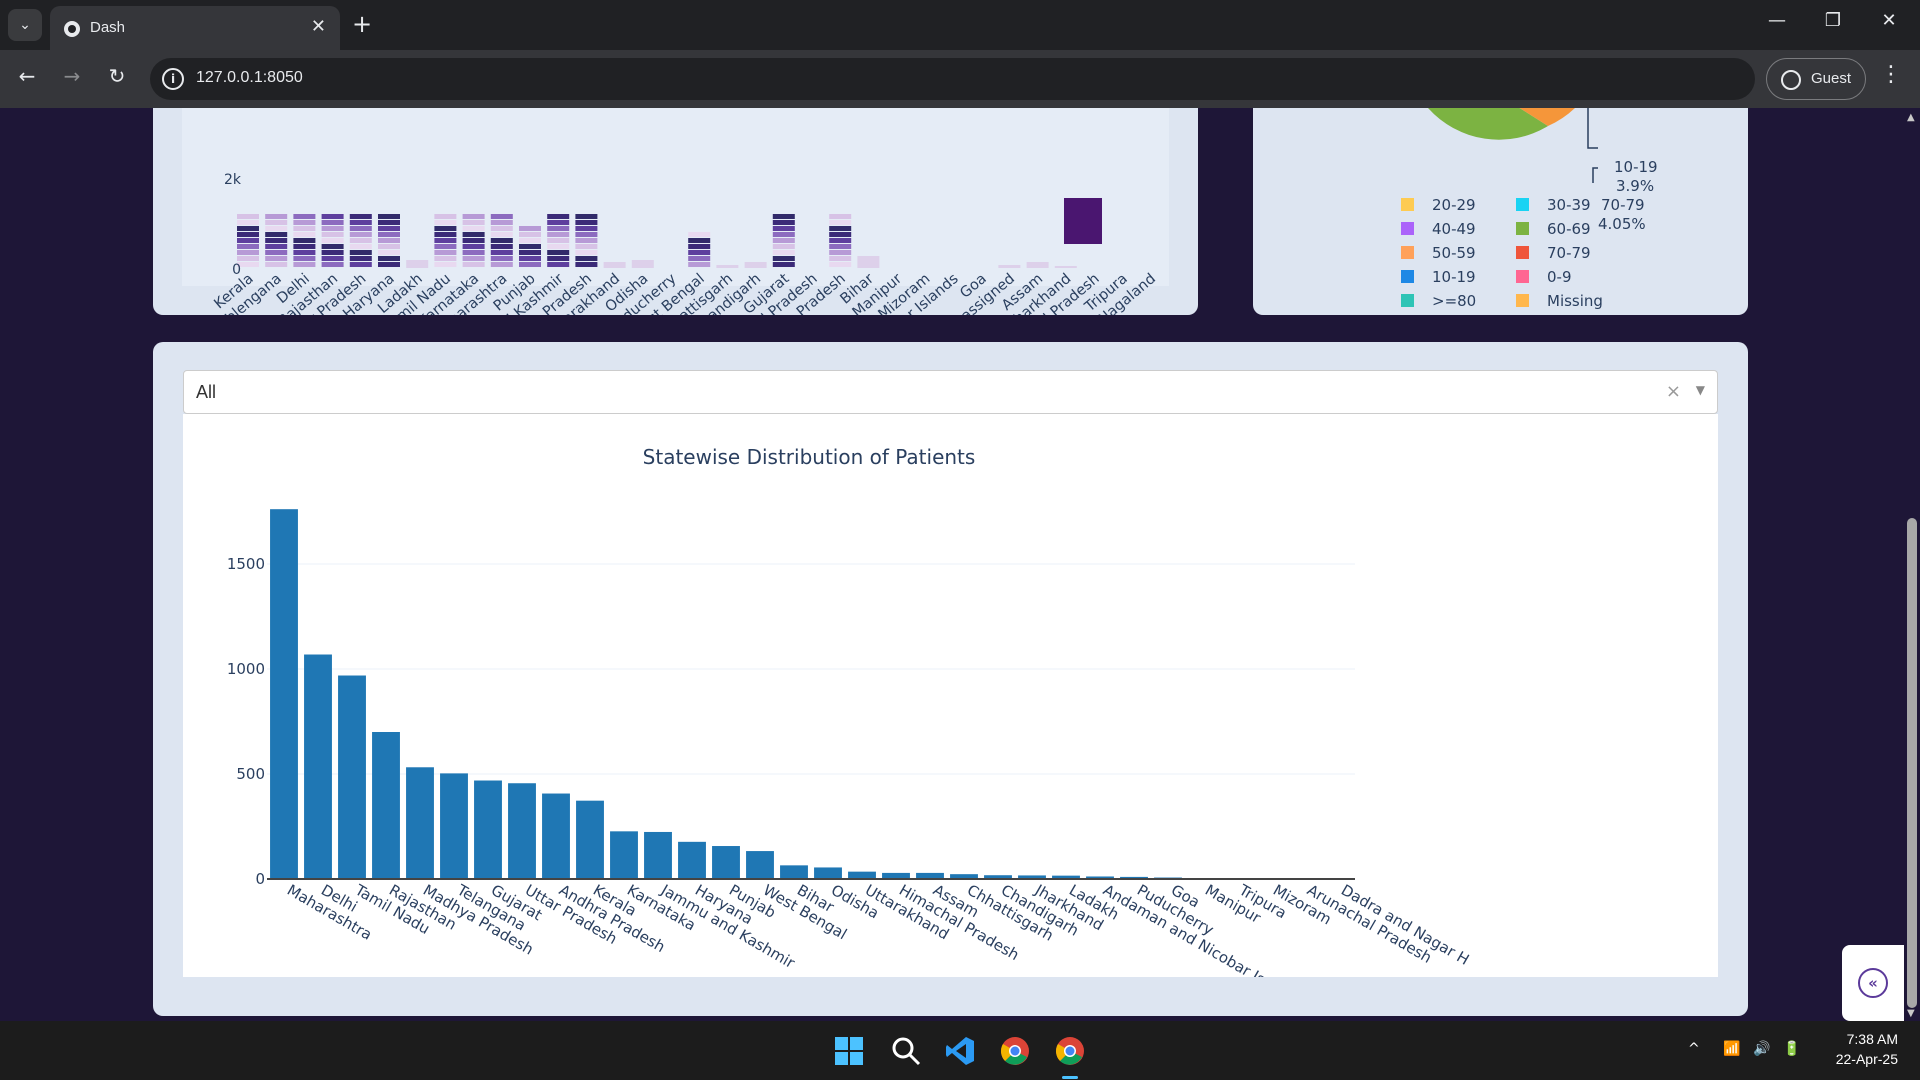 The height and width of the screenshot is (1080, 1920). What do you see at coordinates (868, 262) in the screenshot?
I see `stacked-bar-segment-bihar` at bounding box center [868, 262].